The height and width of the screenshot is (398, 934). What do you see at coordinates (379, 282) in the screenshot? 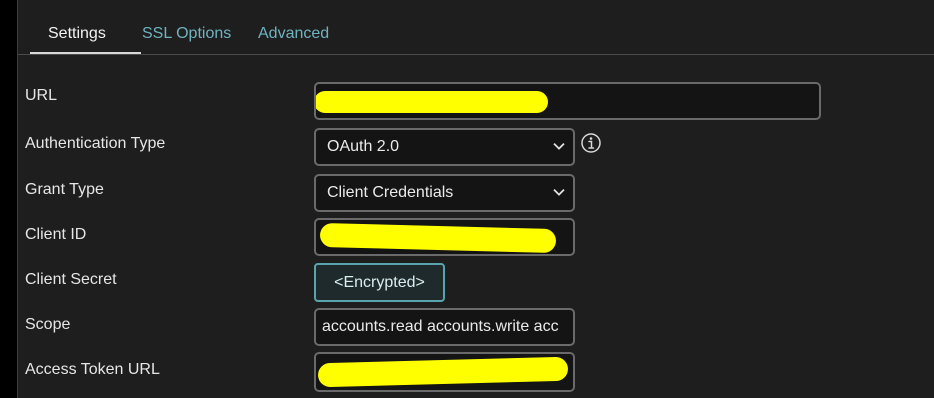
I see `client-secret-encrypted-button: <Encrypted>` at bounding box center [379, 282].